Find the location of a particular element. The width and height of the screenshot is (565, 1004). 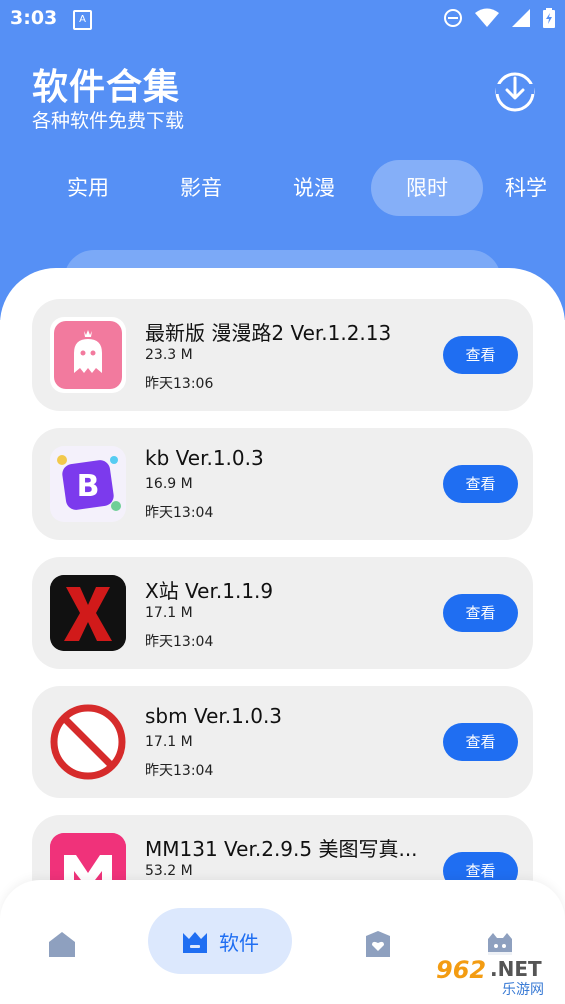

nav-bag is located at coordinates (378, 944).